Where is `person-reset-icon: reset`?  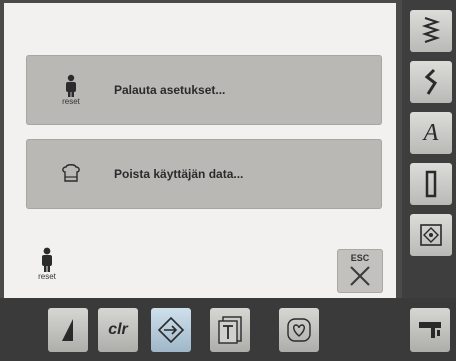 person-reset-icon: reset is located at coordinates (71, 90).